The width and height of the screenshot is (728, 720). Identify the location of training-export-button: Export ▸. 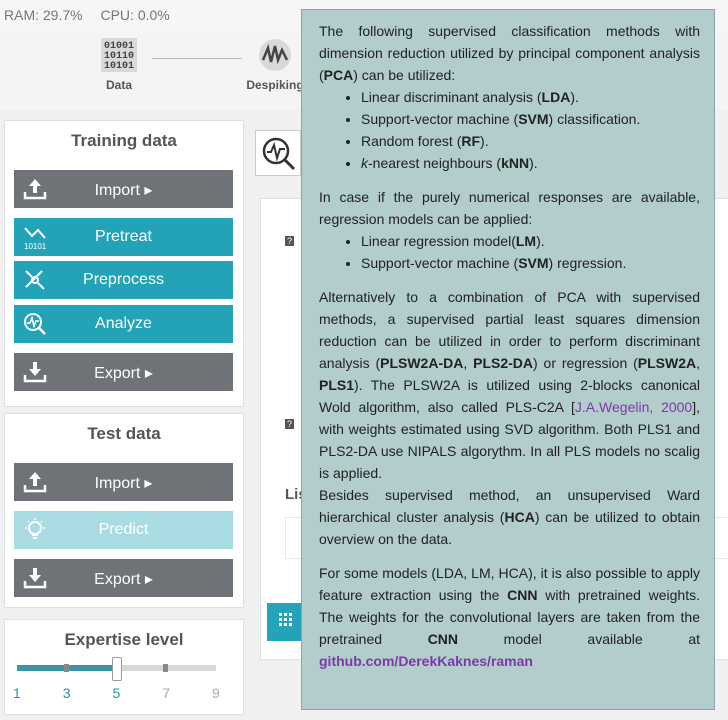
(123, 372).